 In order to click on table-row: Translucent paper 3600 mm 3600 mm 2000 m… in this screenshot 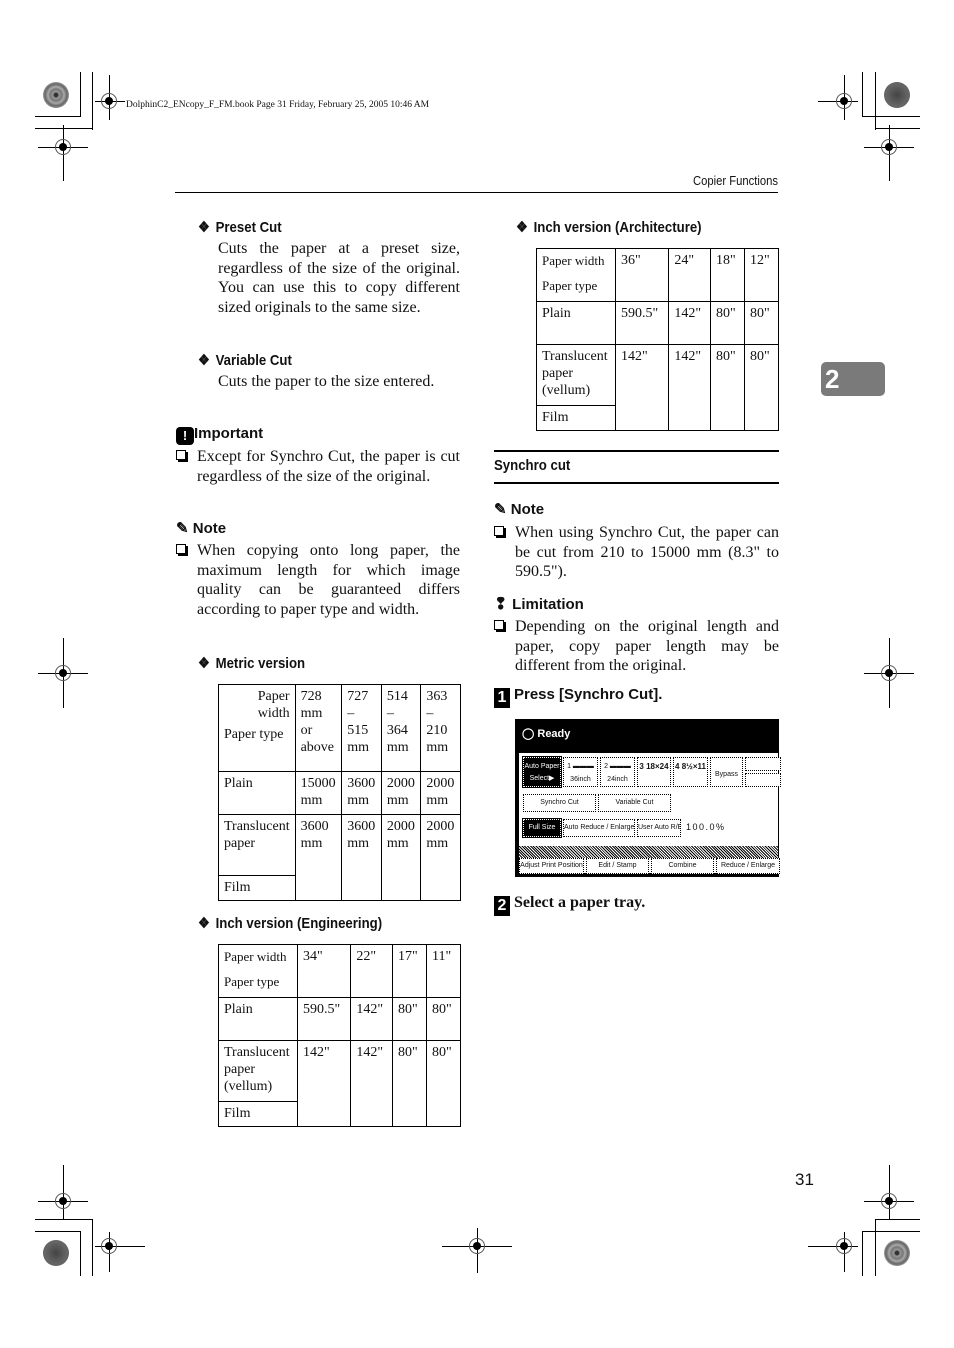, I will do `click(339, 857)`.